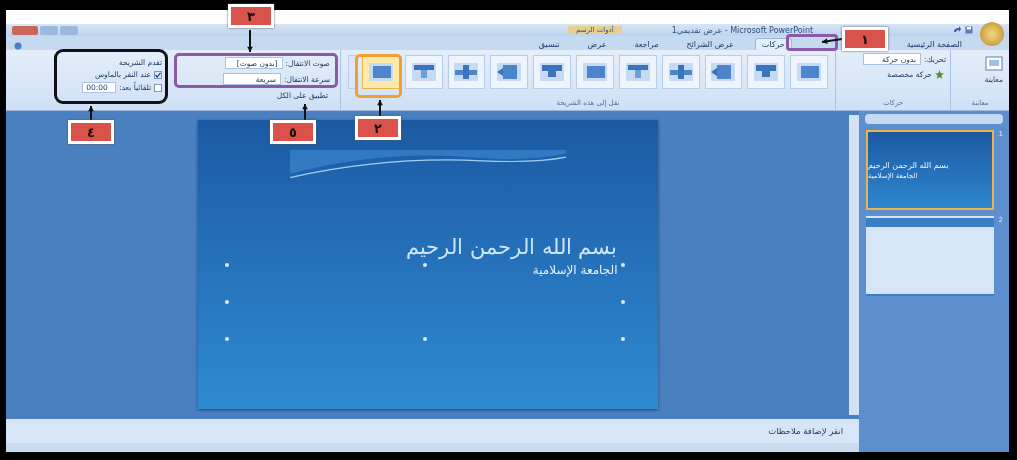 This screenshot has width=1017, height=460. Describe the element at coordinates (908, 165) in the screenshot. I see `thumbnail-title: بسم الله الرحمن الرحيم` at that location.